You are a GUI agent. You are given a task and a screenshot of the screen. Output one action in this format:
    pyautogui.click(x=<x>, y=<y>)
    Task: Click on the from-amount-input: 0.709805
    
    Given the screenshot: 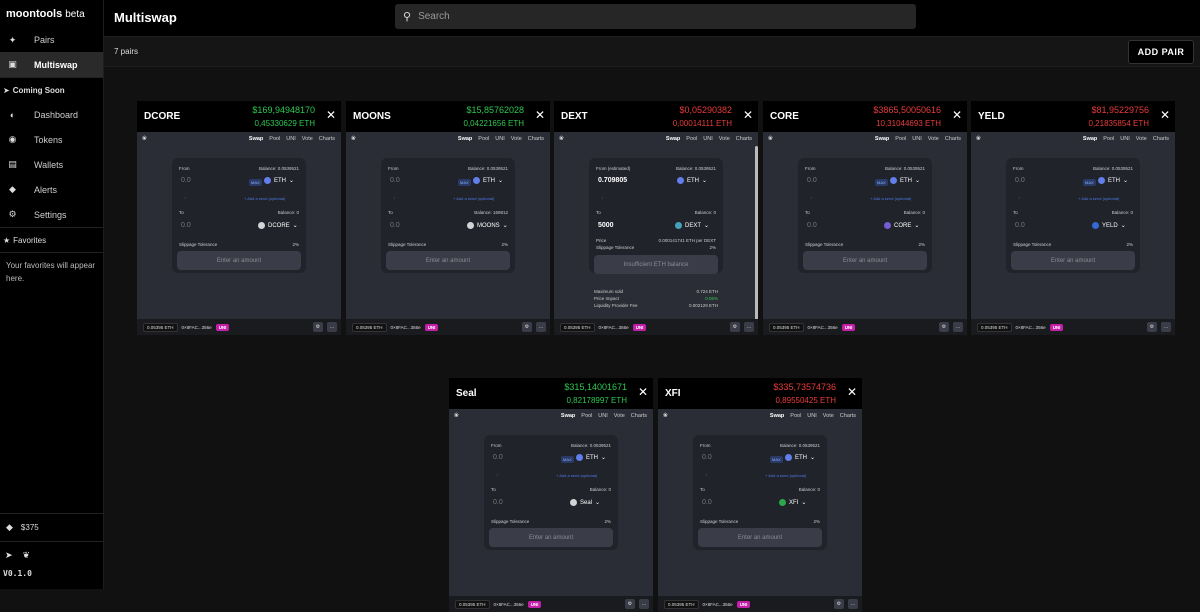 What is the action you would take?
    pyautogui.click(x=612, y=180)
    